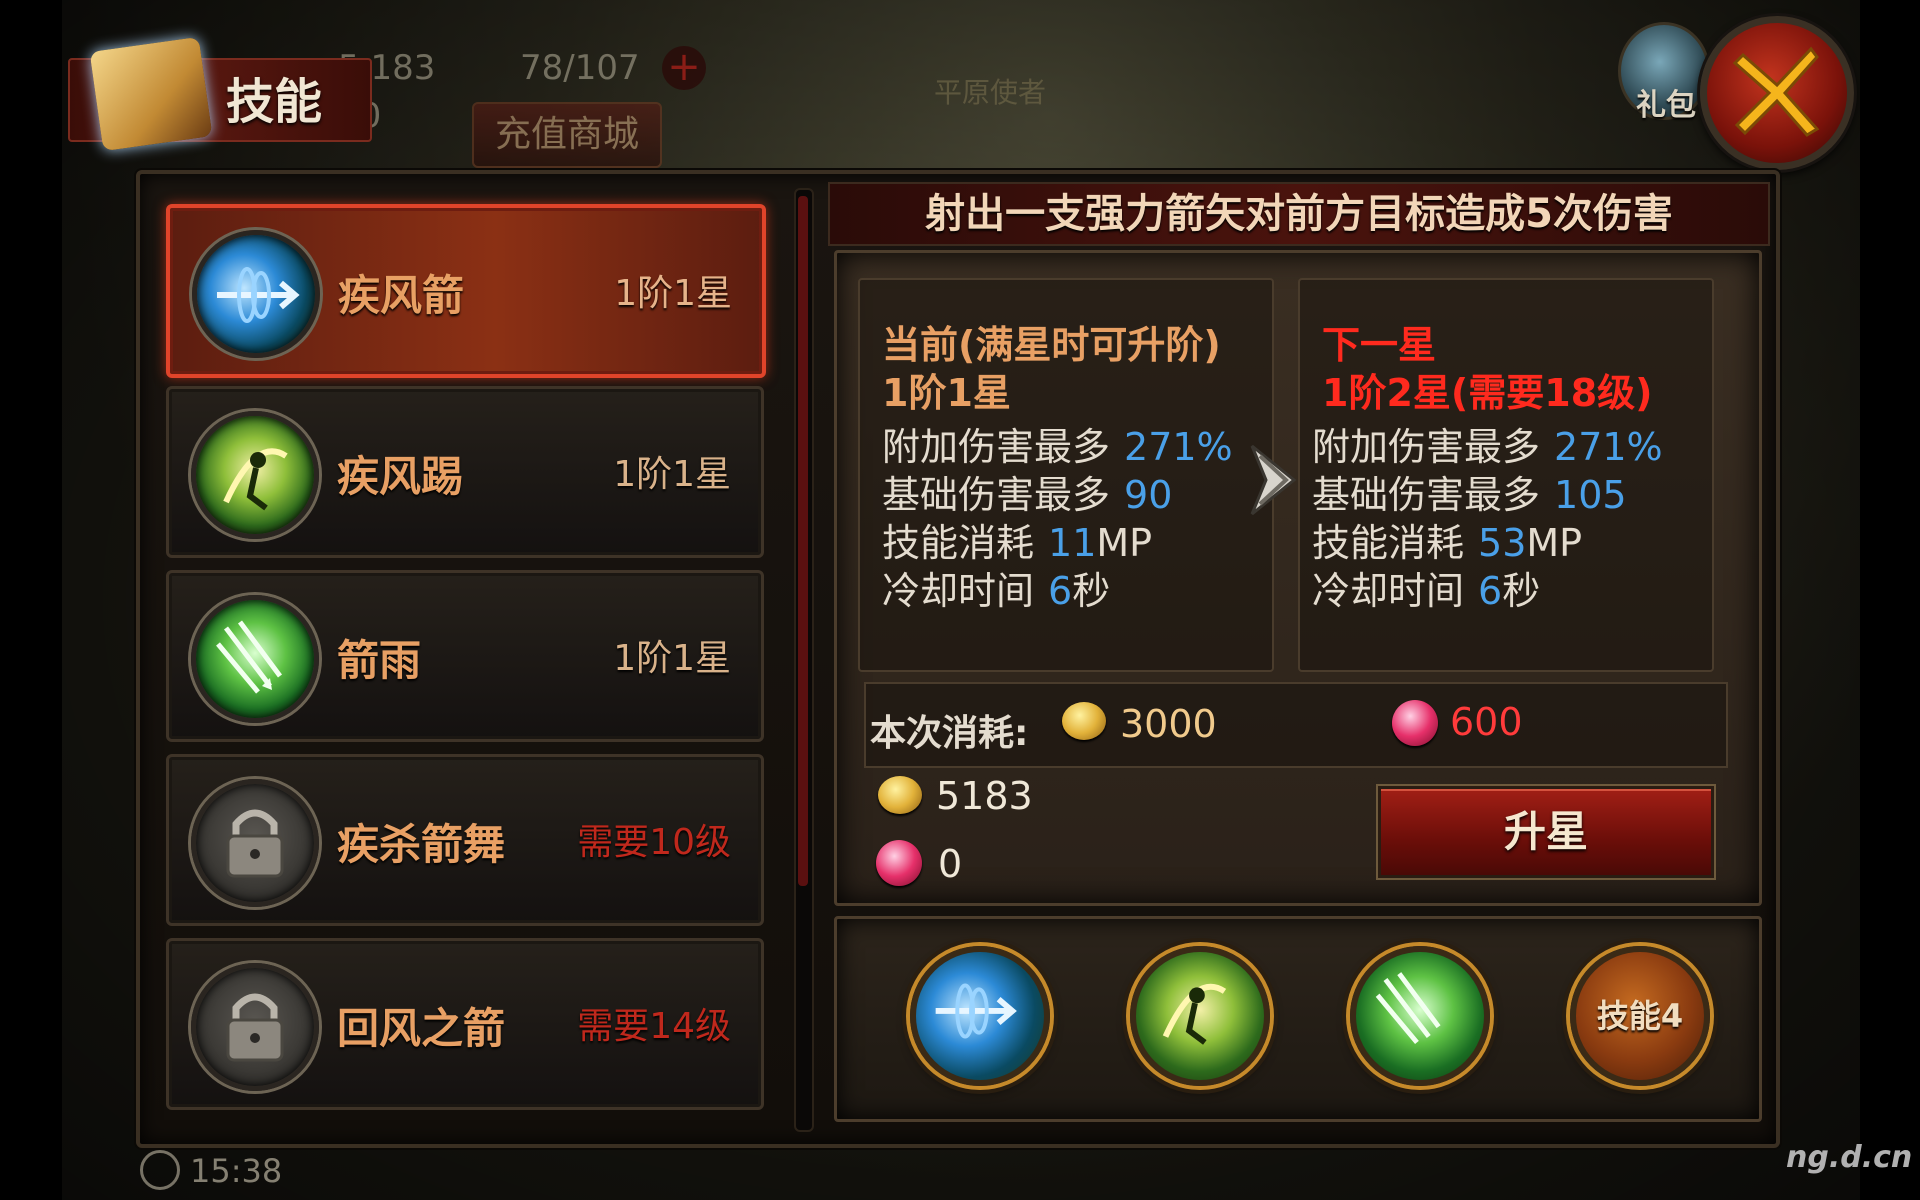  I want to click on skill-slot-4: 技能4, so click(1640, 1016).